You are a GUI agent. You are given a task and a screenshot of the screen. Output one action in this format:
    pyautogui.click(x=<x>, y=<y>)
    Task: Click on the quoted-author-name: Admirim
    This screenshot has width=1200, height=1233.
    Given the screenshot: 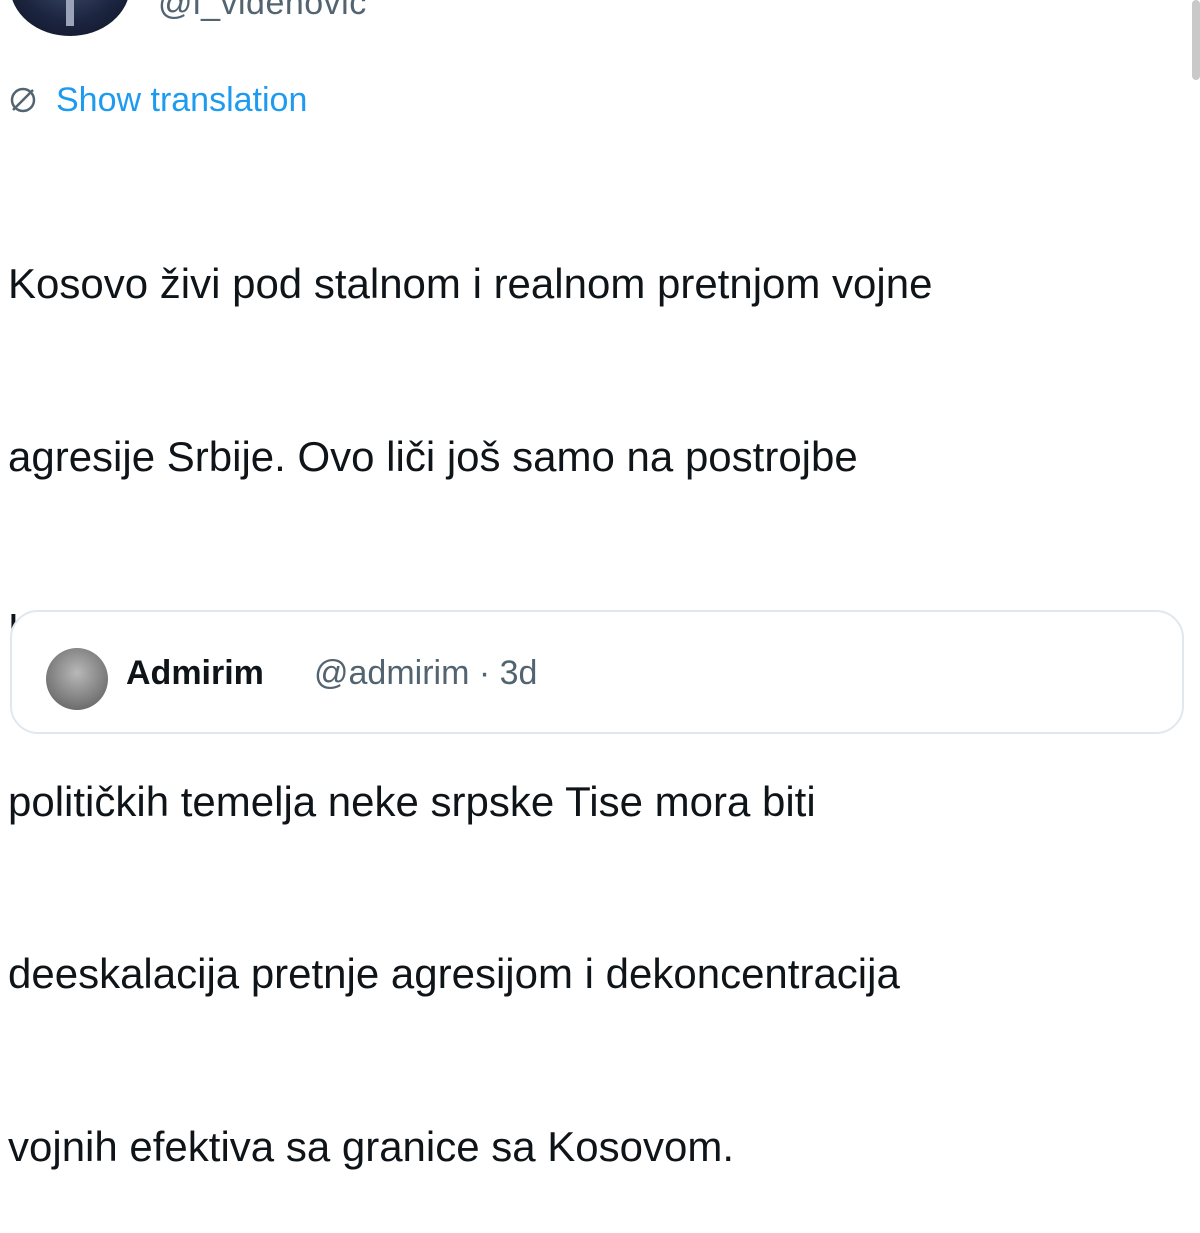 What is the action you would take?
    pyautogui.click(x=195, y=673)
    